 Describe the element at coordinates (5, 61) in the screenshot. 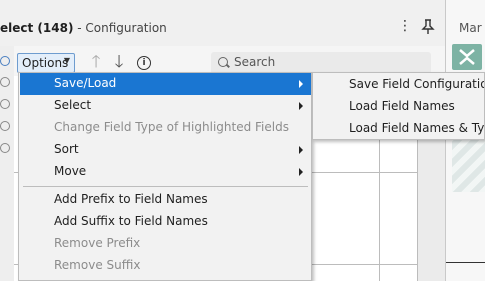

I see `gear-icon` at that location.